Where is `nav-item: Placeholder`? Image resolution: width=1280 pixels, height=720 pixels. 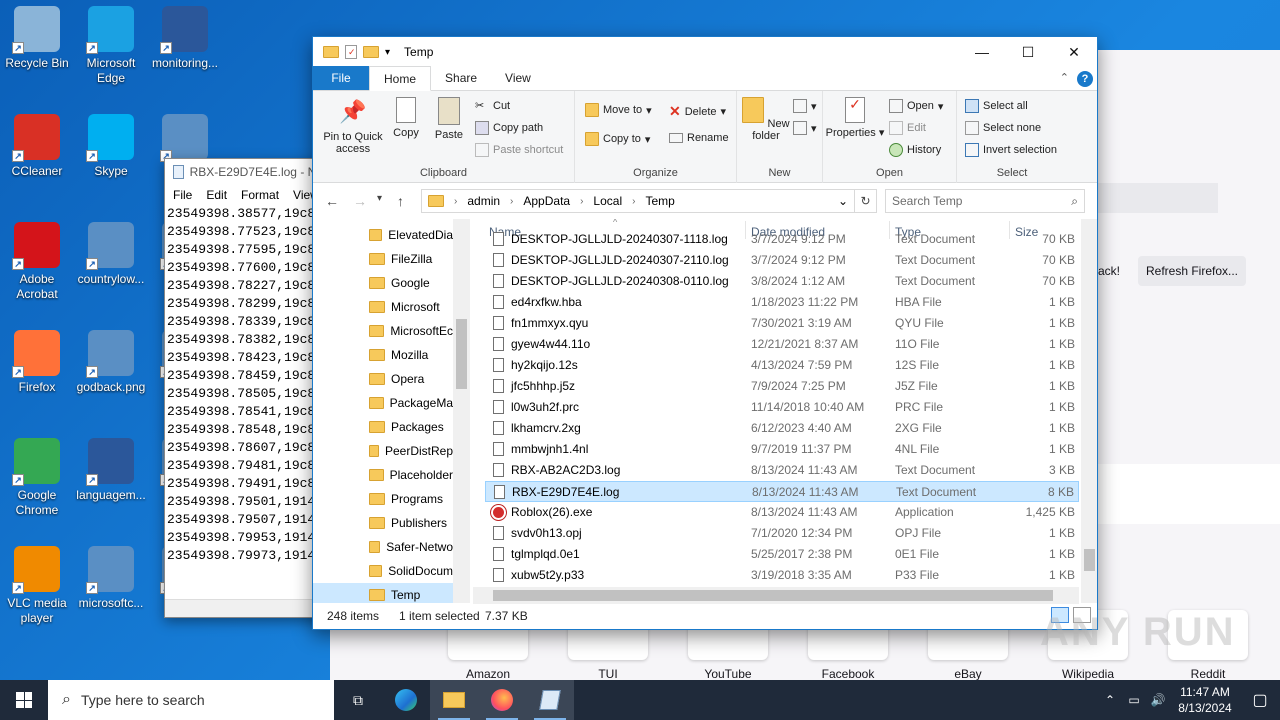 nav-item: Placeholder is located at coordinates (411, 475).